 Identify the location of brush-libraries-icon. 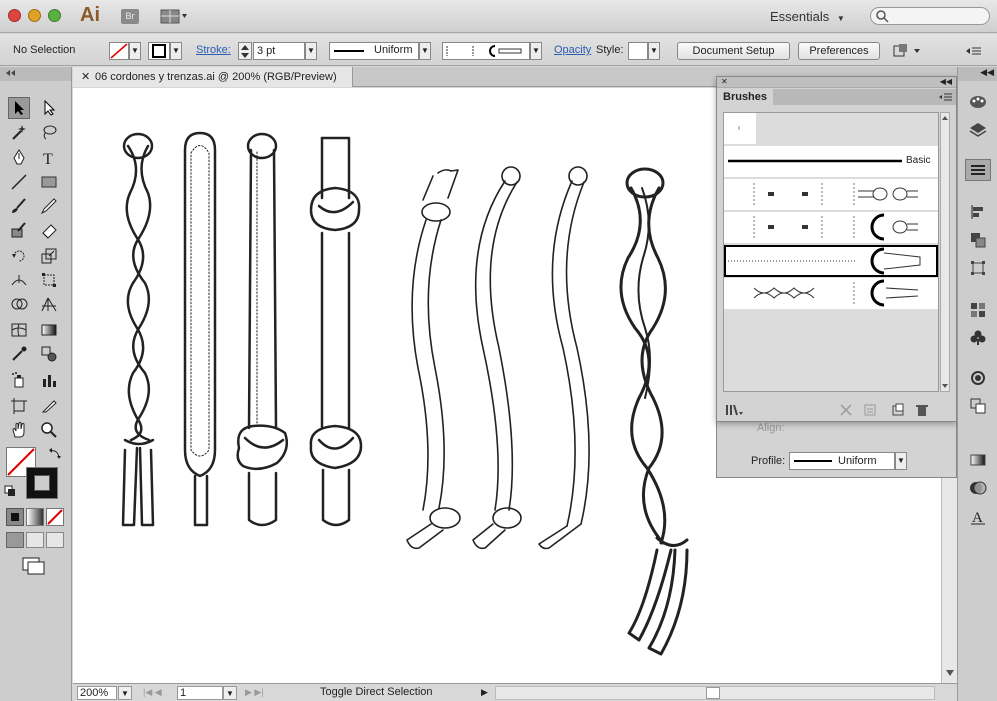
(735, 410).